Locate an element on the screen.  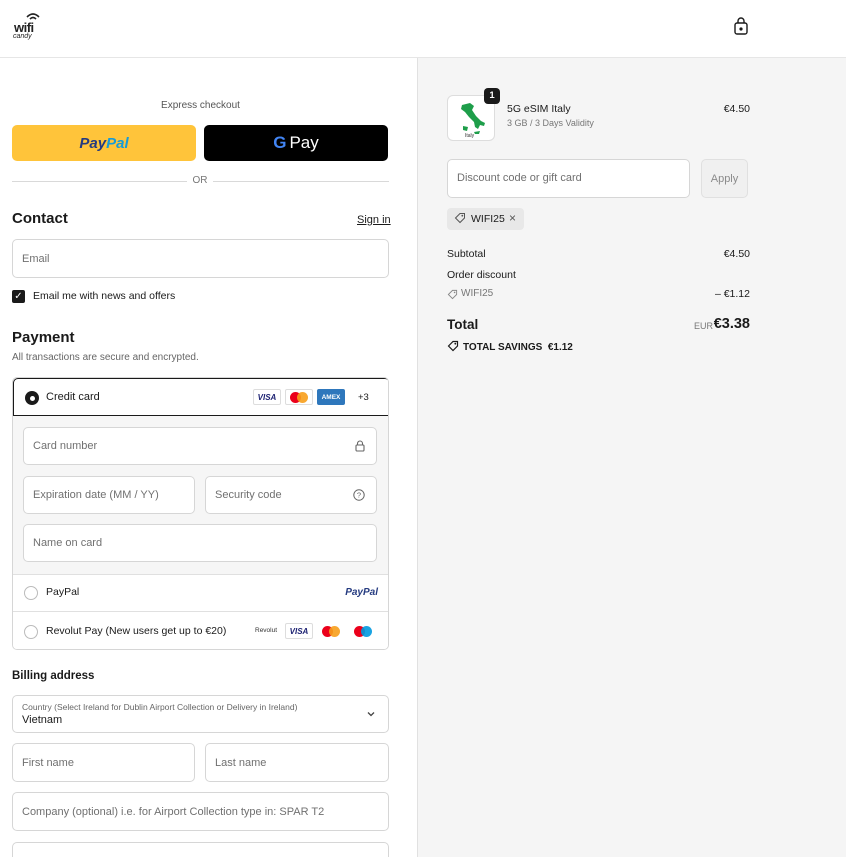
paypal-option: PayPal PayPal is located at coordinates (200, 592).